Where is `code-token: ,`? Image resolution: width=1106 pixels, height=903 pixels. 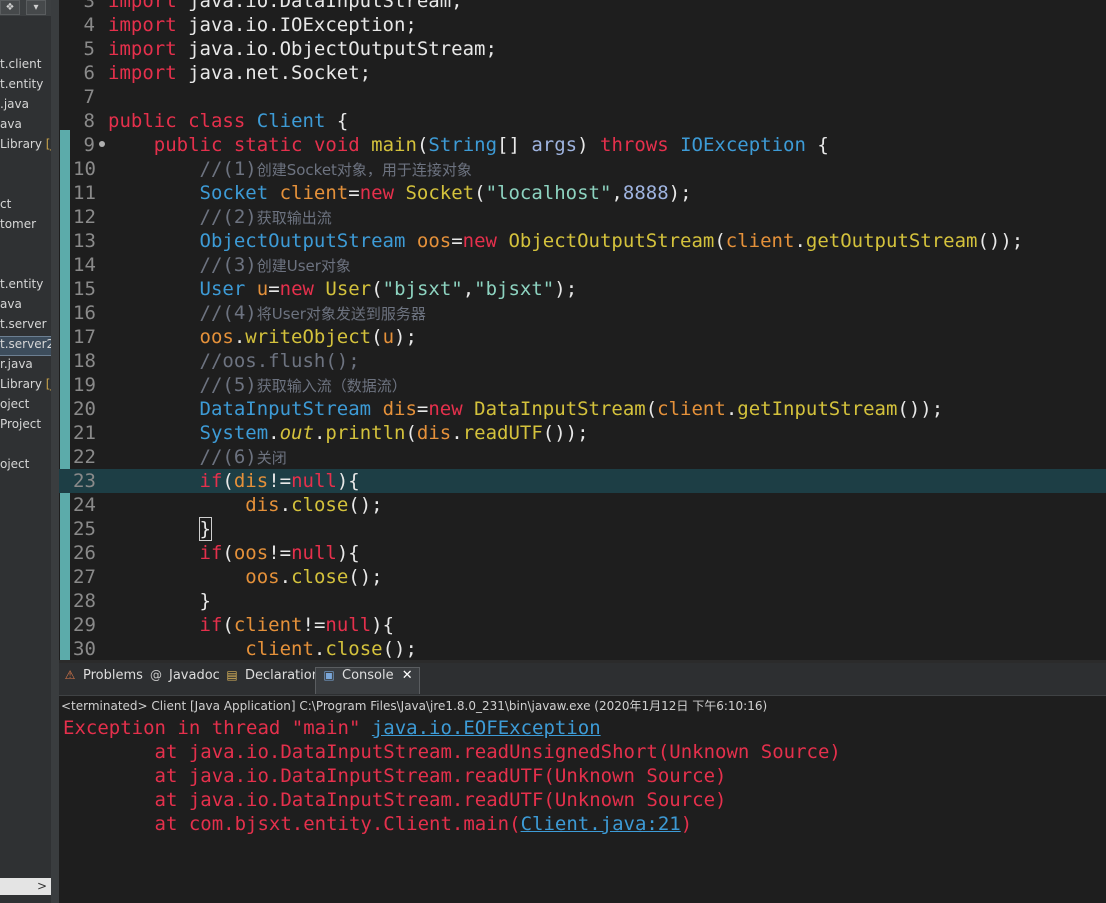
code-token: , is located at coordinates (617, 193).